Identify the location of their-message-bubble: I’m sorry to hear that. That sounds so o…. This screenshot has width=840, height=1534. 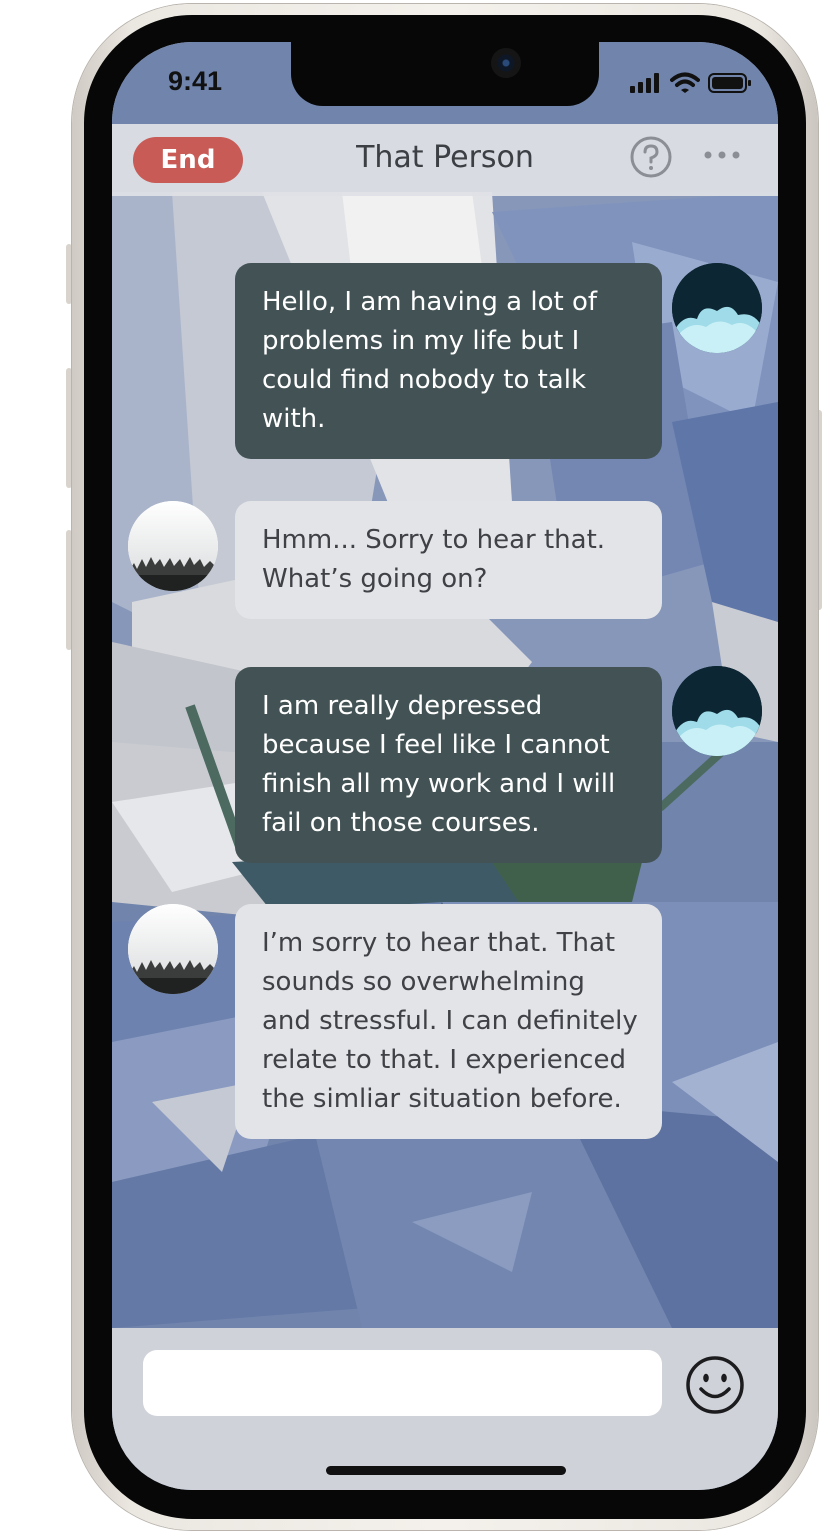
(448, 1021).